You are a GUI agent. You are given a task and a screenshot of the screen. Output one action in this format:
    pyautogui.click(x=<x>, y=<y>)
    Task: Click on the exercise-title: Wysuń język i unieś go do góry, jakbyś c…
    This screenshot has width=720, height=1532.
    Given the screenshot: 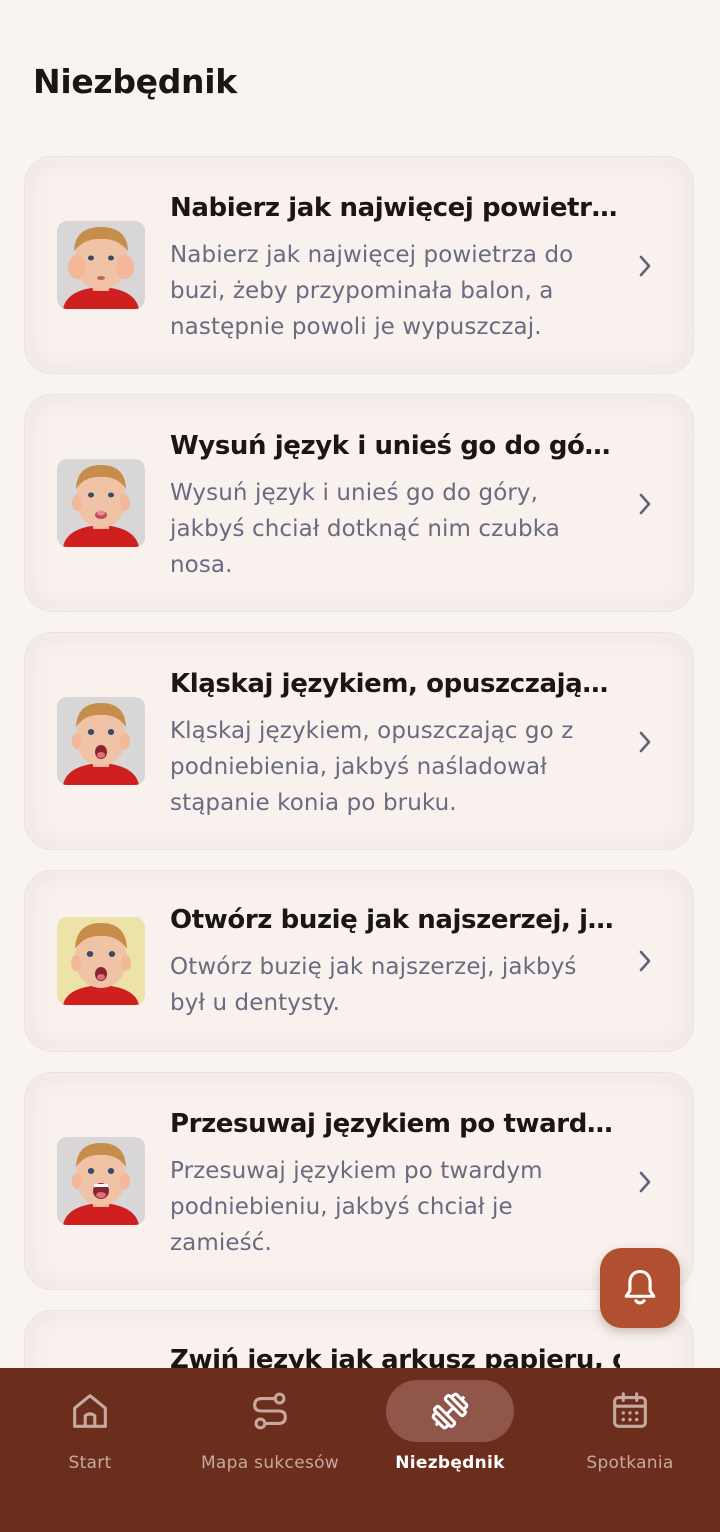 What is the action you would take?
    pyautogui.click(x=395, y=446)
    